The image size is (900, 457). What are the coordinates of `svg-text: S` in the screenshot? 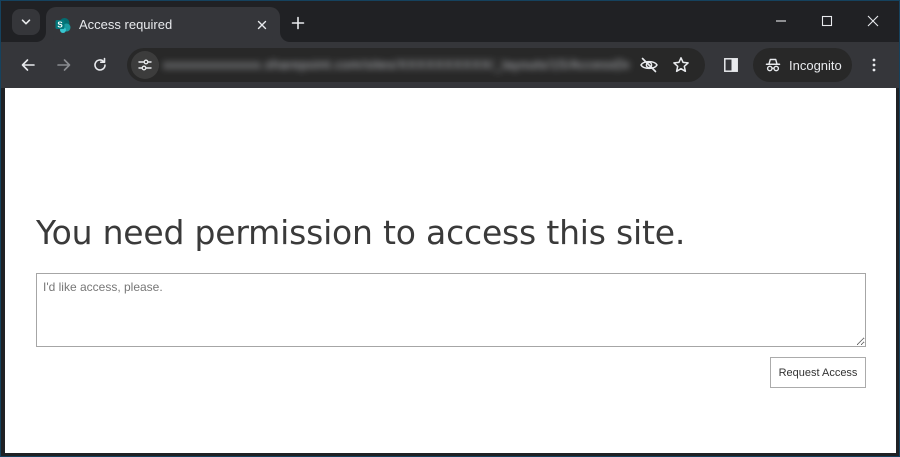 It's located at (60, 24).